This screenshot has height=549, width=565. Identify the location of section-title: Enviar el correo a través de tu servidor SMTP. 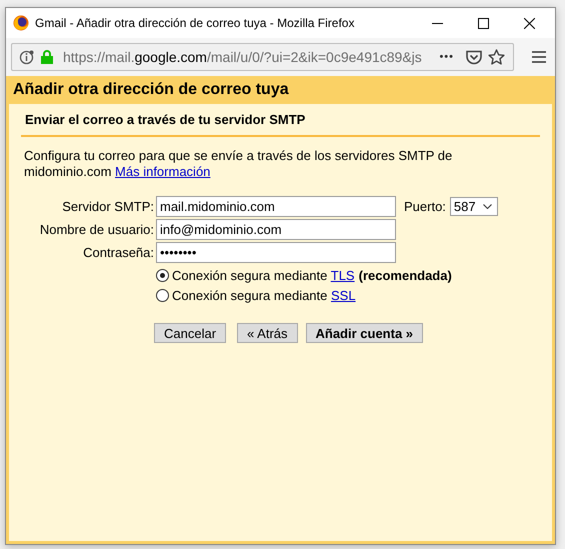
(165, 119).